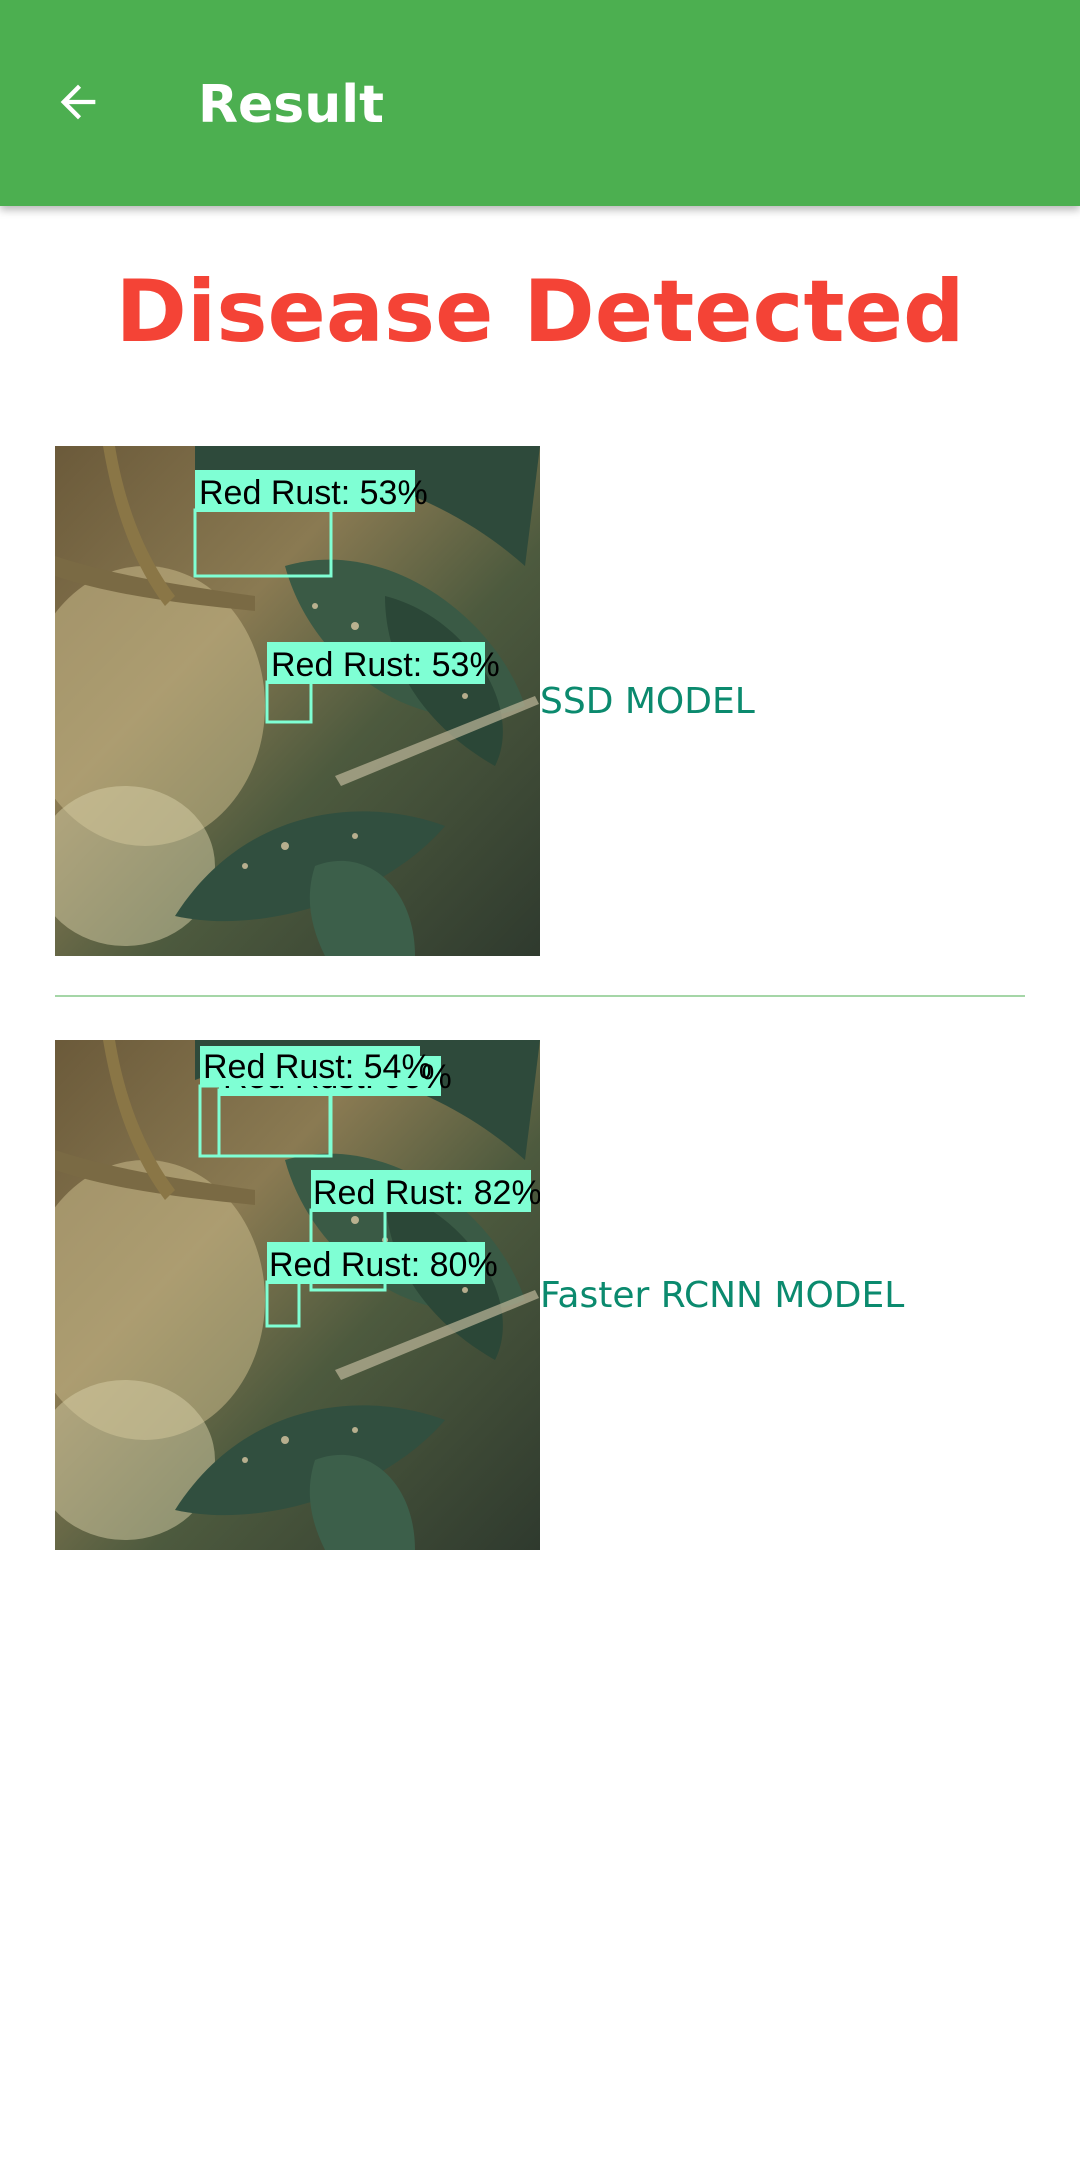  I want to click on status-headline: Disease Detected, so click(540, 312).